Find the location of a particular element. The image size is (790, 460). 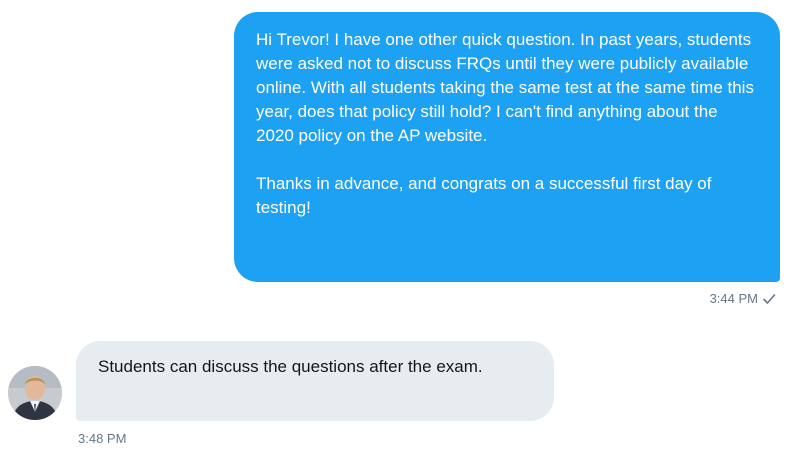

checkmark-icon is located at coordinates (769, 299).